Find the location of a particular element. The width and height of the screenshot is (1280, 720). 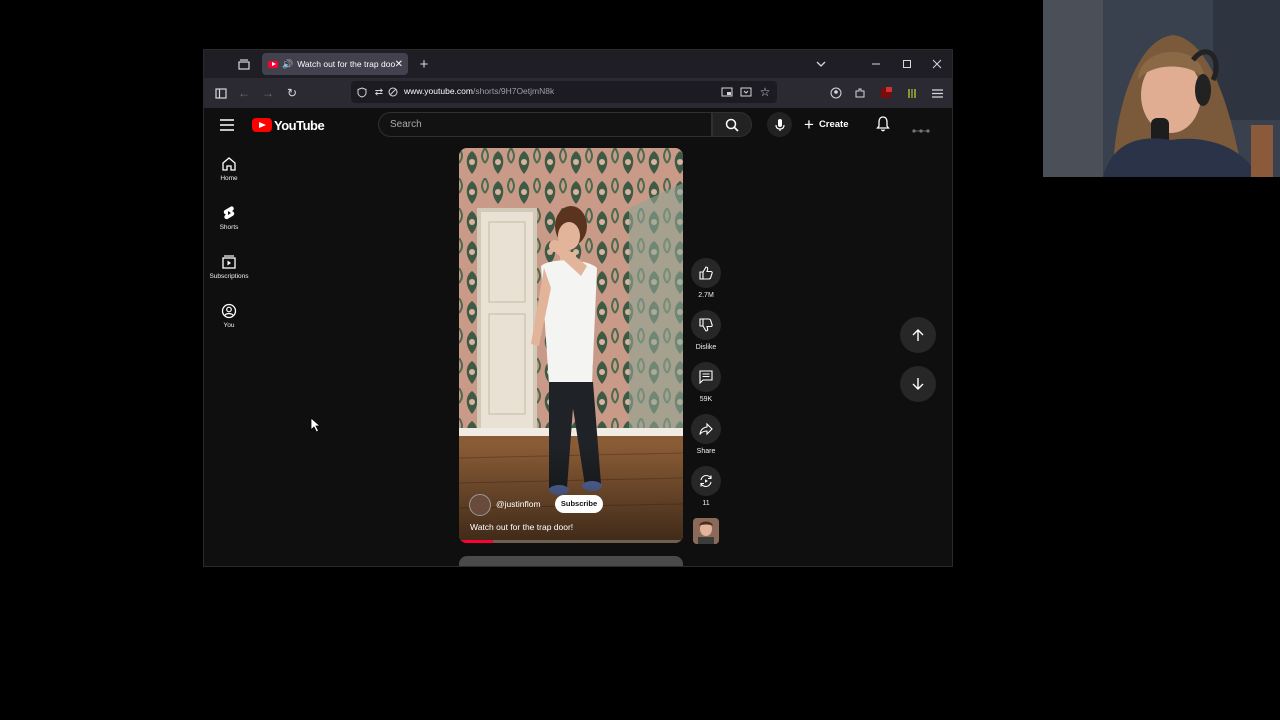

short-caption: Watch out for the trap door! is located at coordinates (522, 527).